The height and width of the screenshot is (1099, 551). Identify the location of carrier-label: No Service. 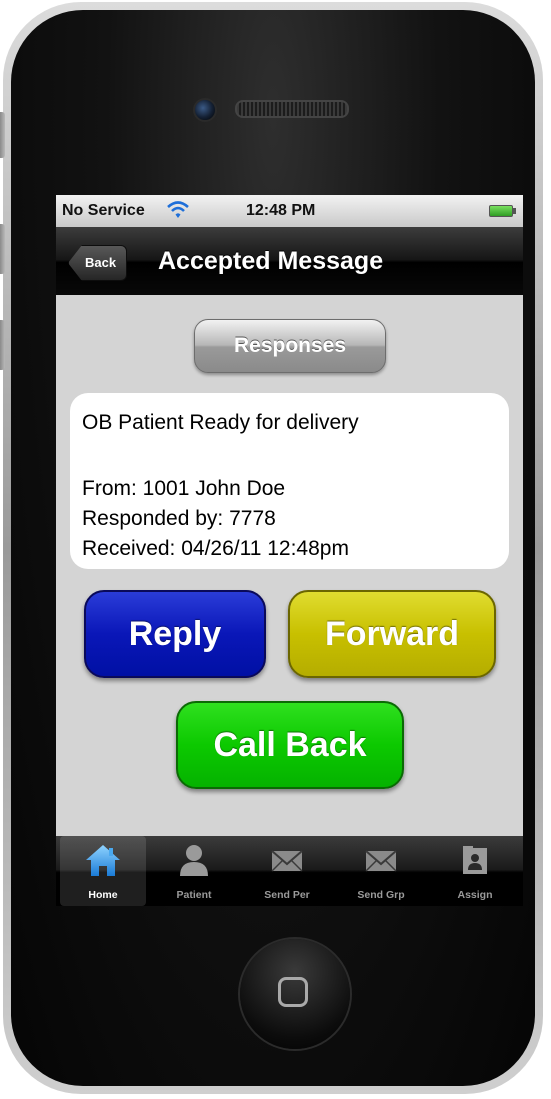
(103, 210).